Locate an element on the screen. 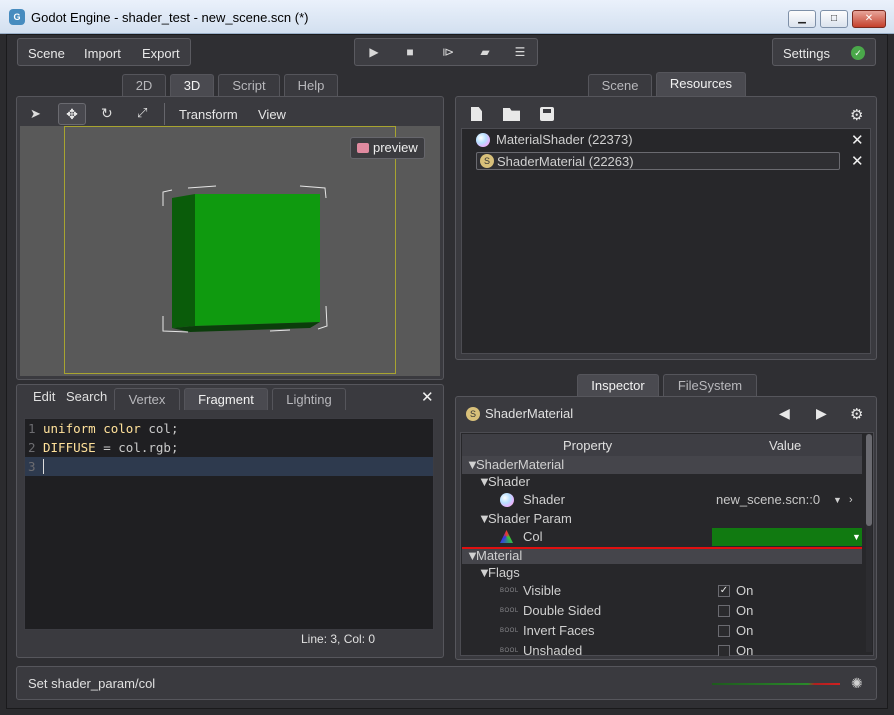 The height and width of the screenshot is (715, 894). scene-menu: Scene is located at coordinates (46, 54).